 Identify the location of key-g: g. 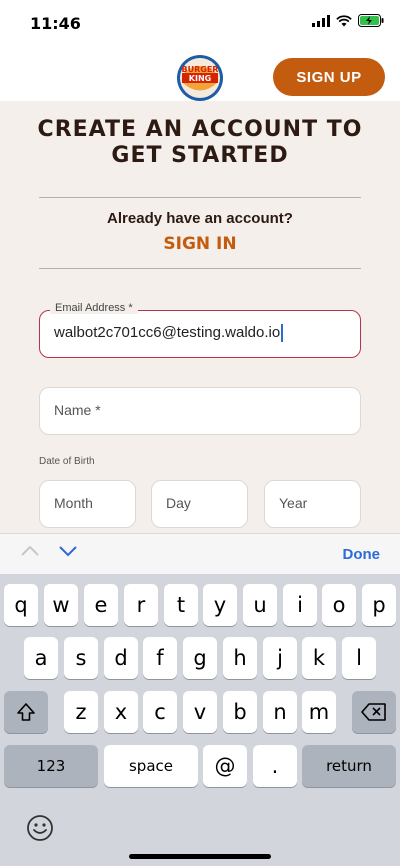
(200, 658).